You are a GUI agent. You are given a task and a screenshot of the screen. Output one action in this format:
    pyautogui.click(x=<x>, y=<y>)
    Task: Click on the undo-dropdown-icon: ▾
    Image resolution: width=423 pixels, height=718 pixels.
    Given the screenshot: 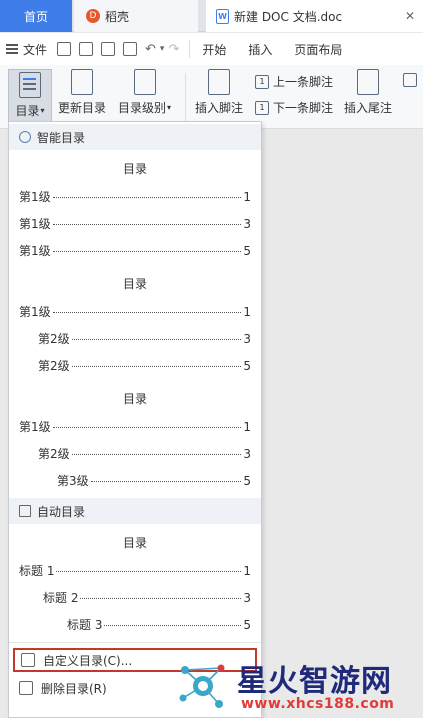 What is the action you would take?
    pyautogui.click(x=162, y=49)
    